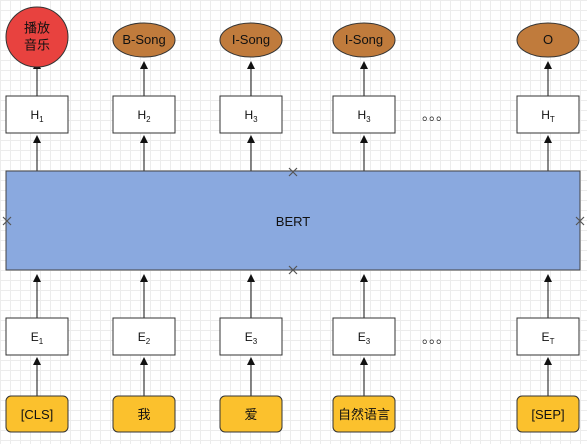 The image size is (587, 444). I want to click on input-token-label: 我, so click(143, 414).